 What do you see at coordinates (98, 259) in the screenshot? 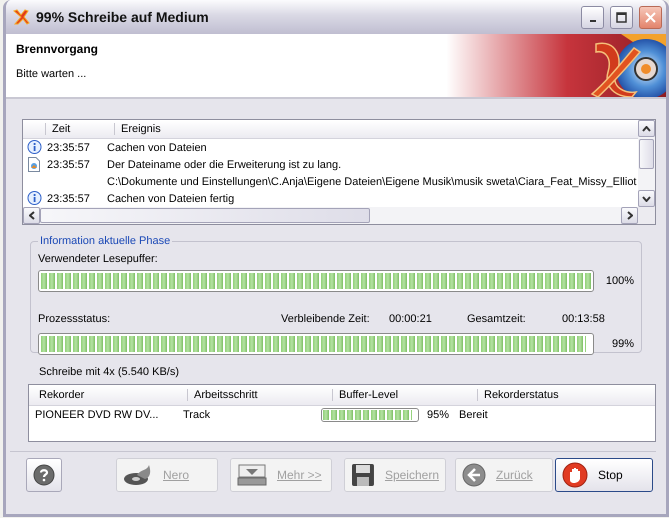
I see `buffer-label: Verwendeter Lesepuffer:` at bounding box center [98, 259].